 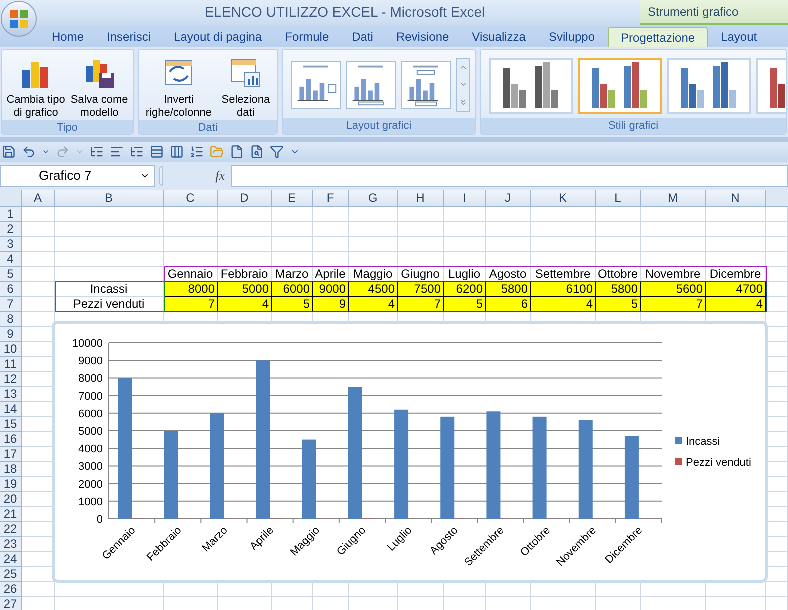 I want to click on row-header: 3, so click(x=11, y=244).